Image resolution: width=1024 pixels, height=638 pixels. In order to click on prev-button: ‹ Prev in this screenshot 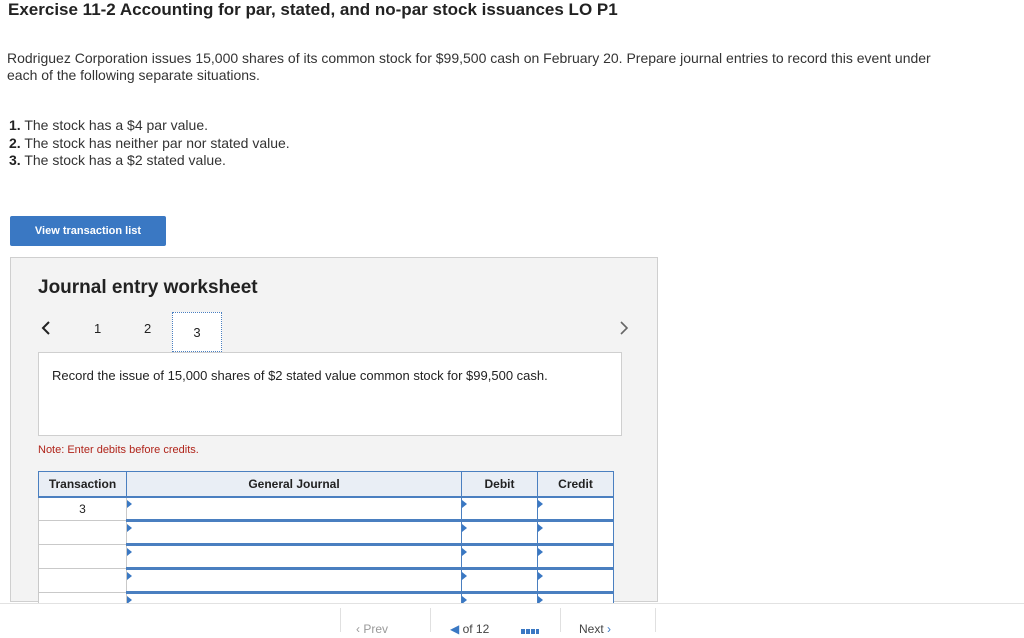, I will do `click(372, 629)`.